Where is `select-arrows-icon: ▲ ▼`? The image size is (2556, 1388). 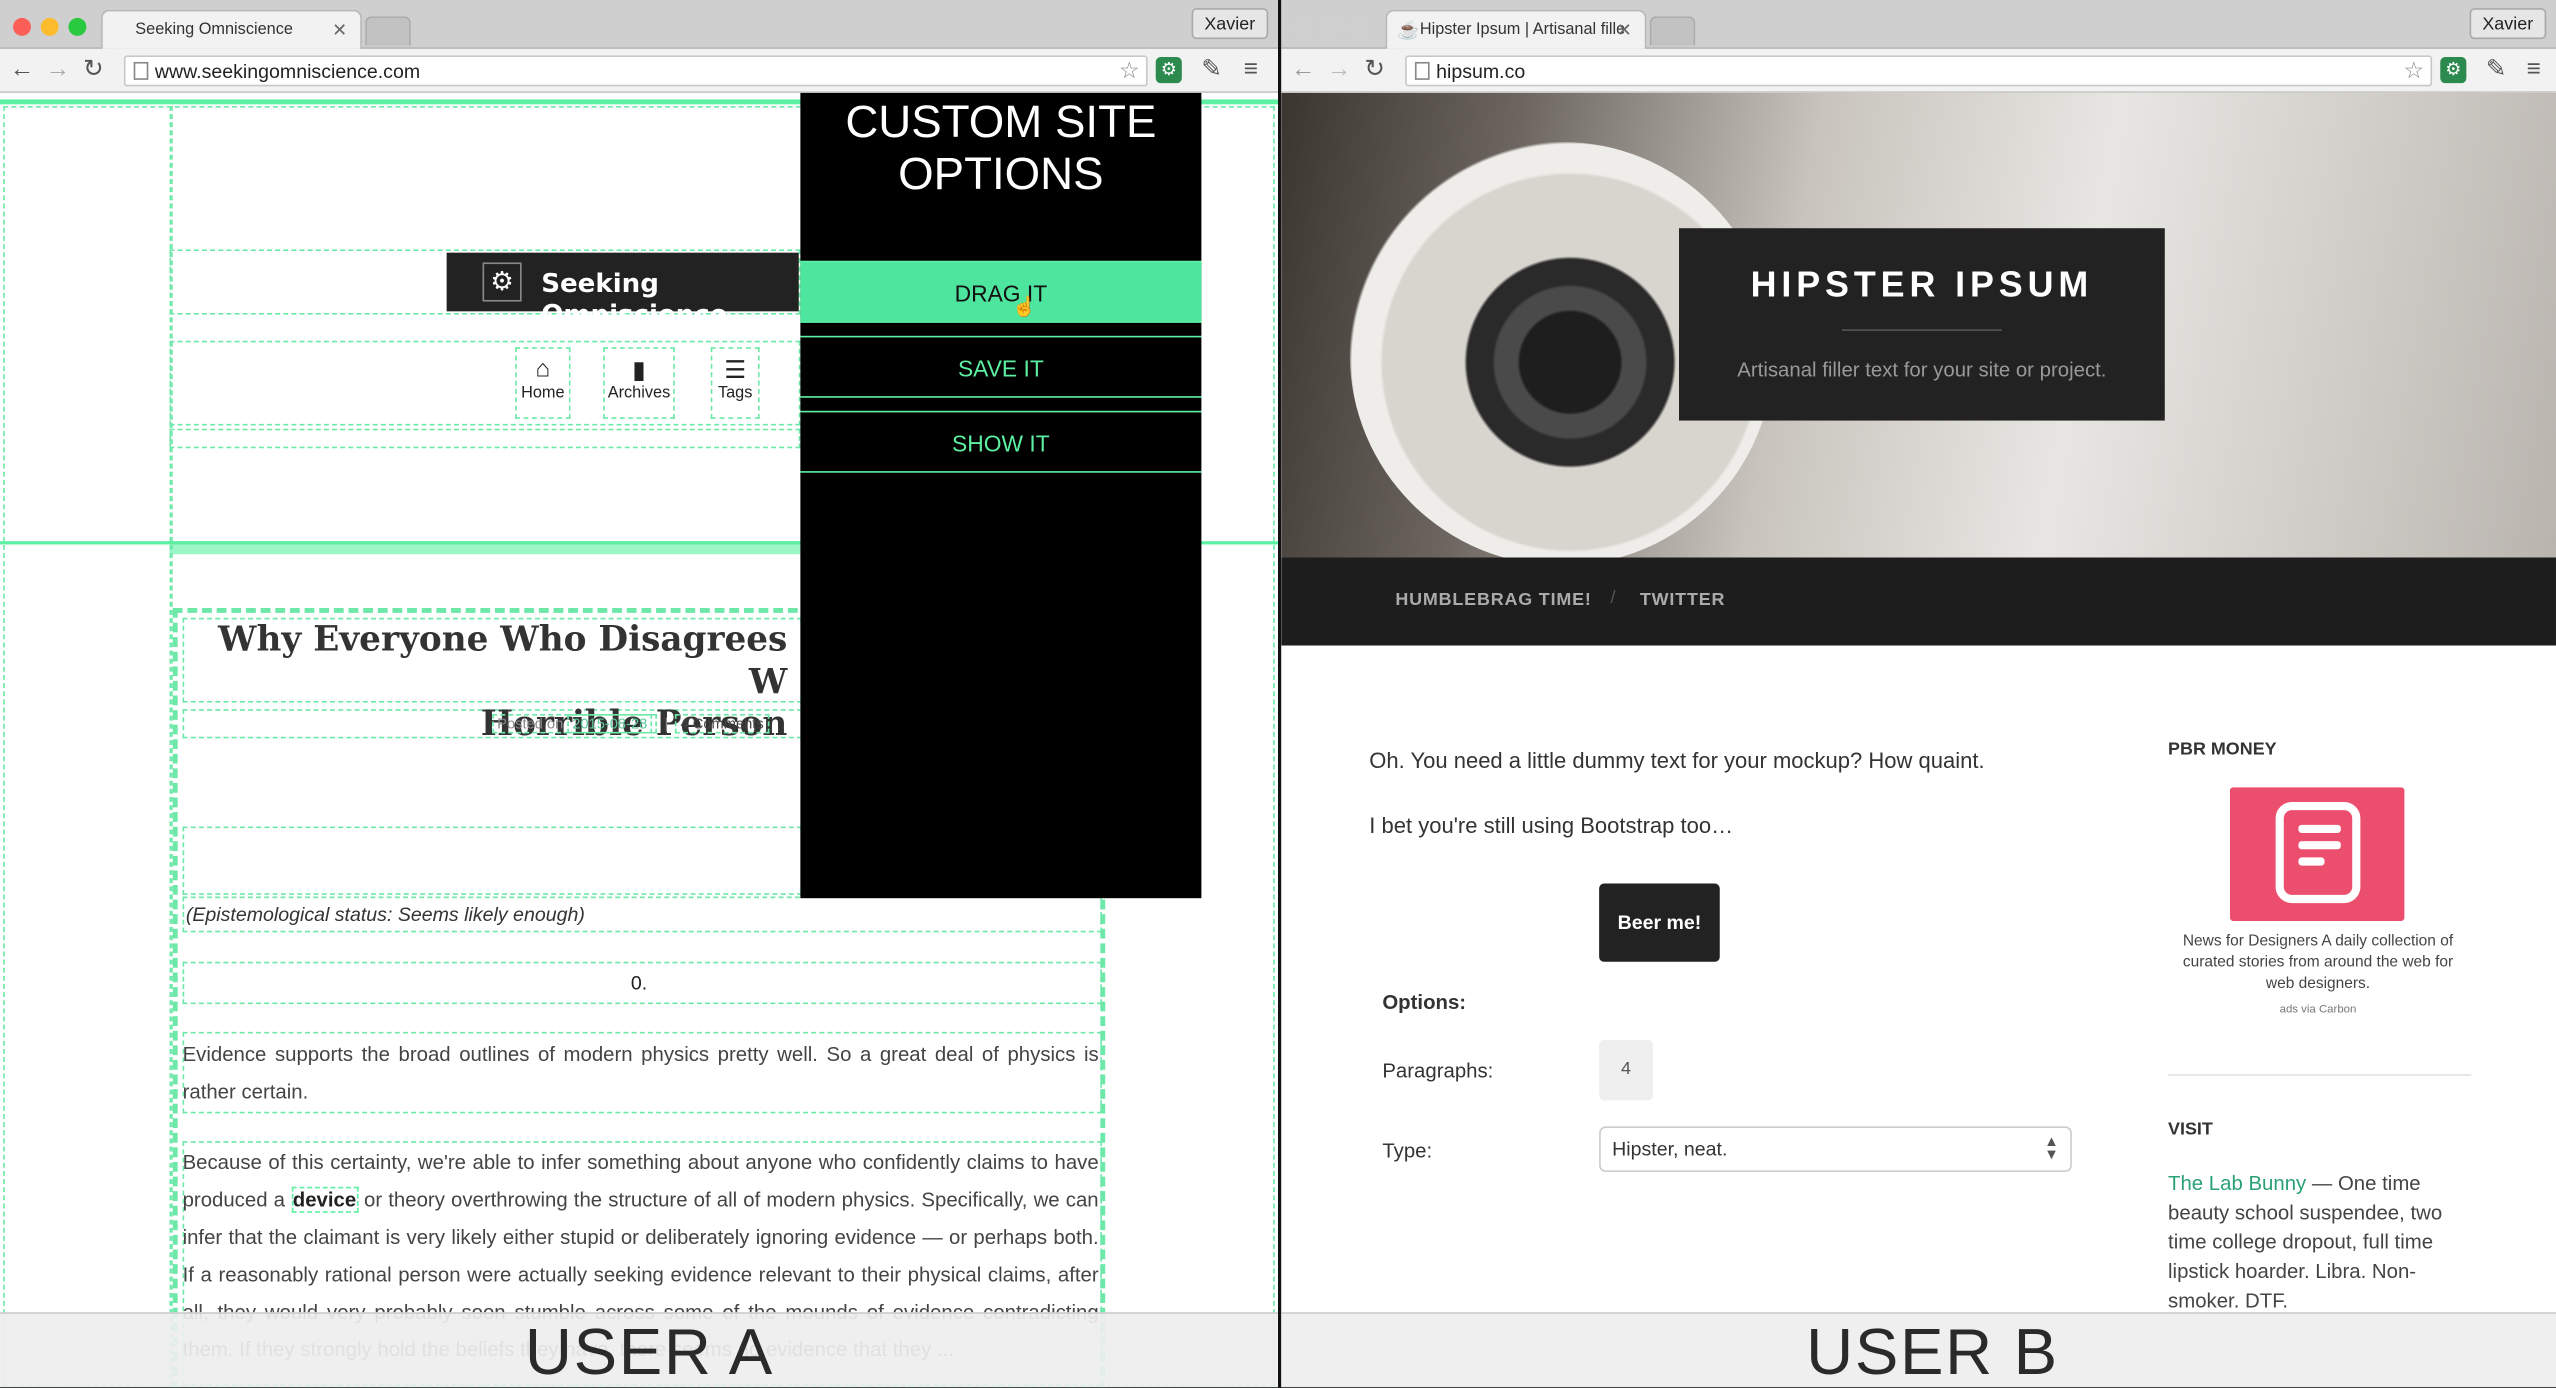
select-arrows-icon: ▲ ▼ is located at coordinates (2051, 1147).